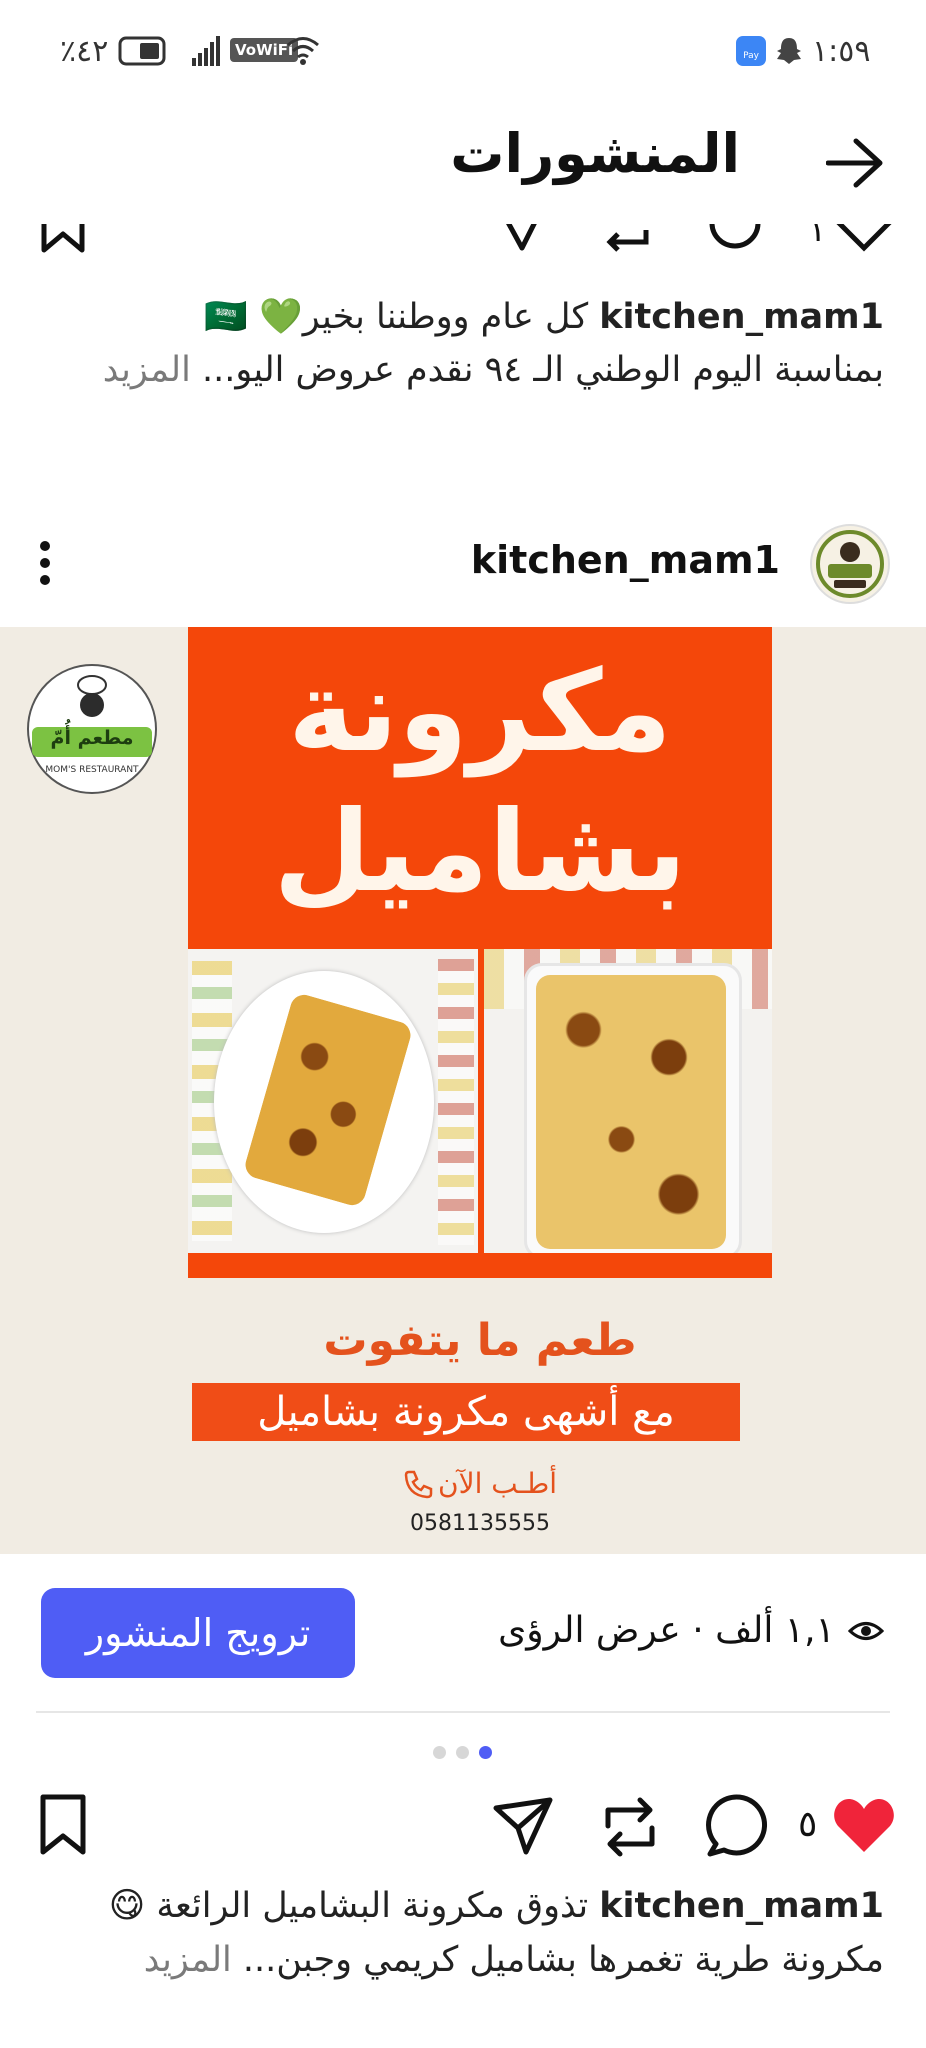  I want to click on phone-number: 0581135555, so click(480, 1523).